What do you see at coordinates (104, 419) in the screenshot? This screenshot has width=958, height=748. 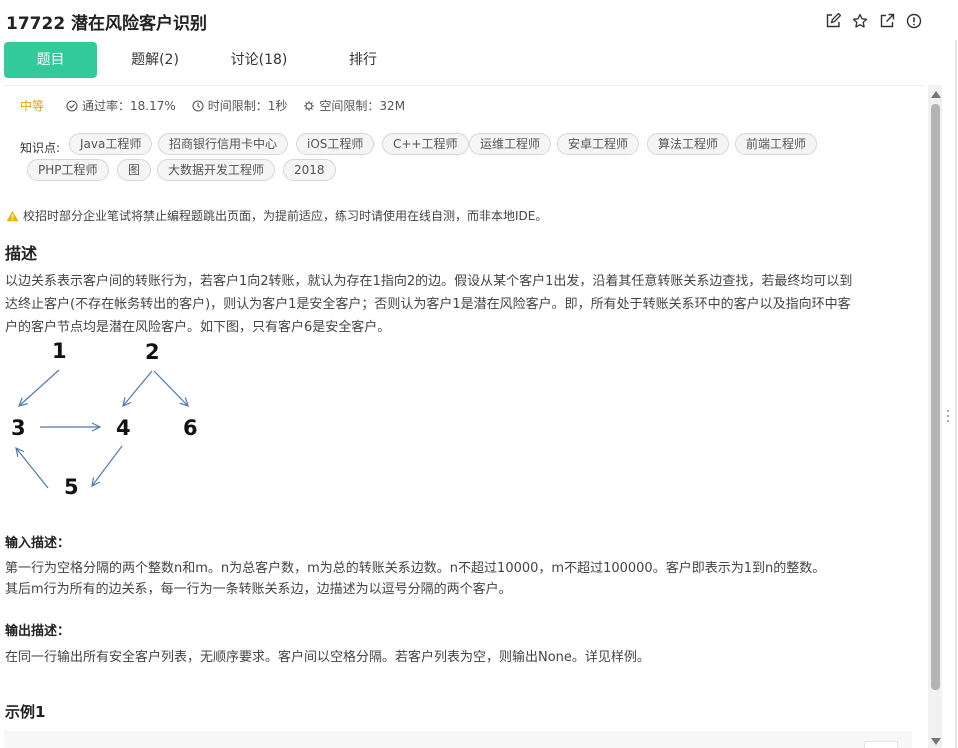 I see `transfer-graph: 1 2 3 4 6 5` at bounding box center [104, 419].